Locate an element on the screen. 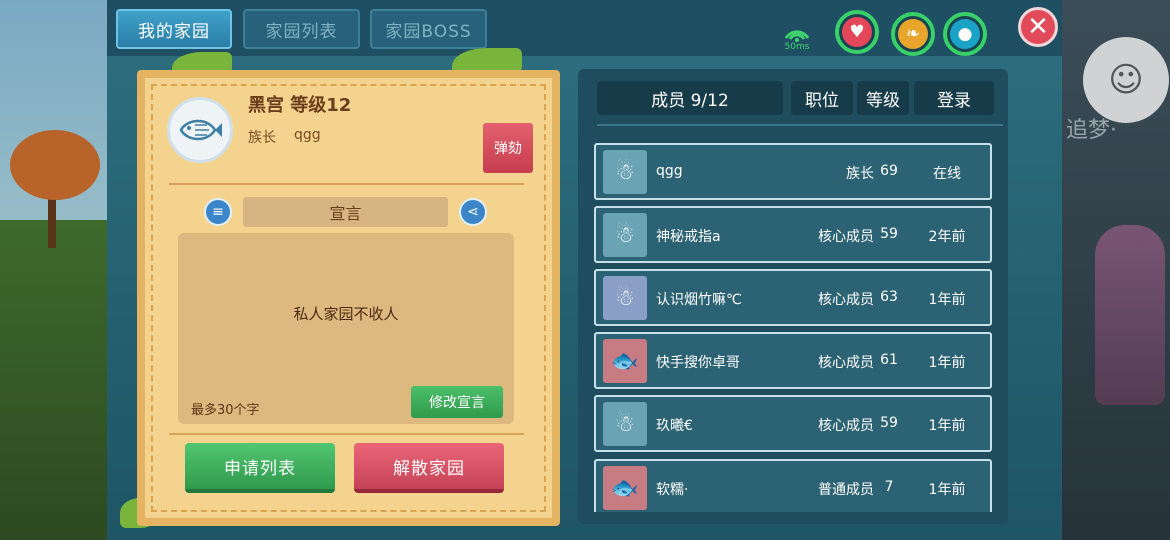  member-row: ☃ 认识烟竹嘛℃ 核心成员 63 1年前 is located at coordinates (793, 297).